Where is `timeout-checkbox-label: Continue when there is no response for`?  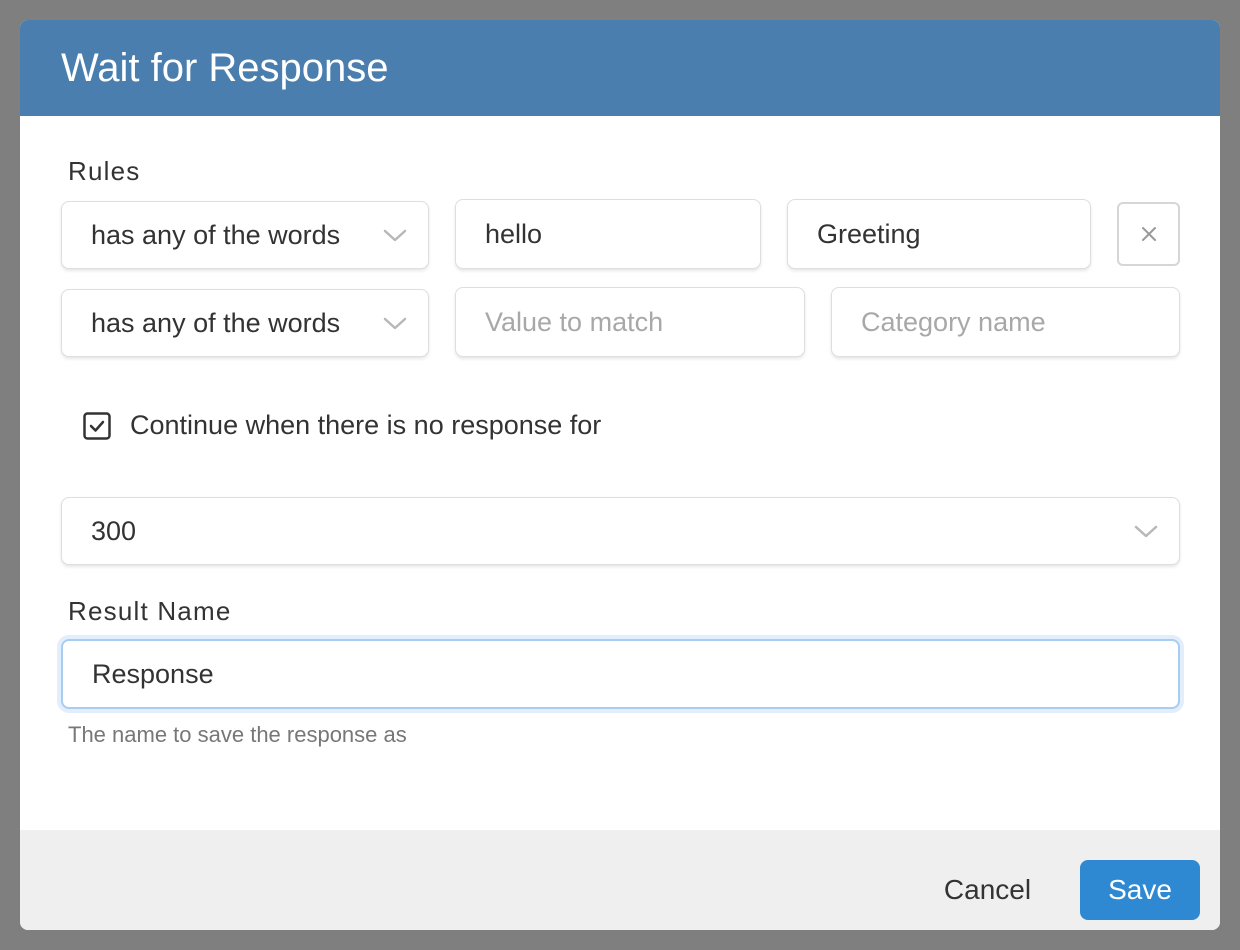
timeout-checkbox-label: Continue when there is no response for is located at coordinates (365, 425).